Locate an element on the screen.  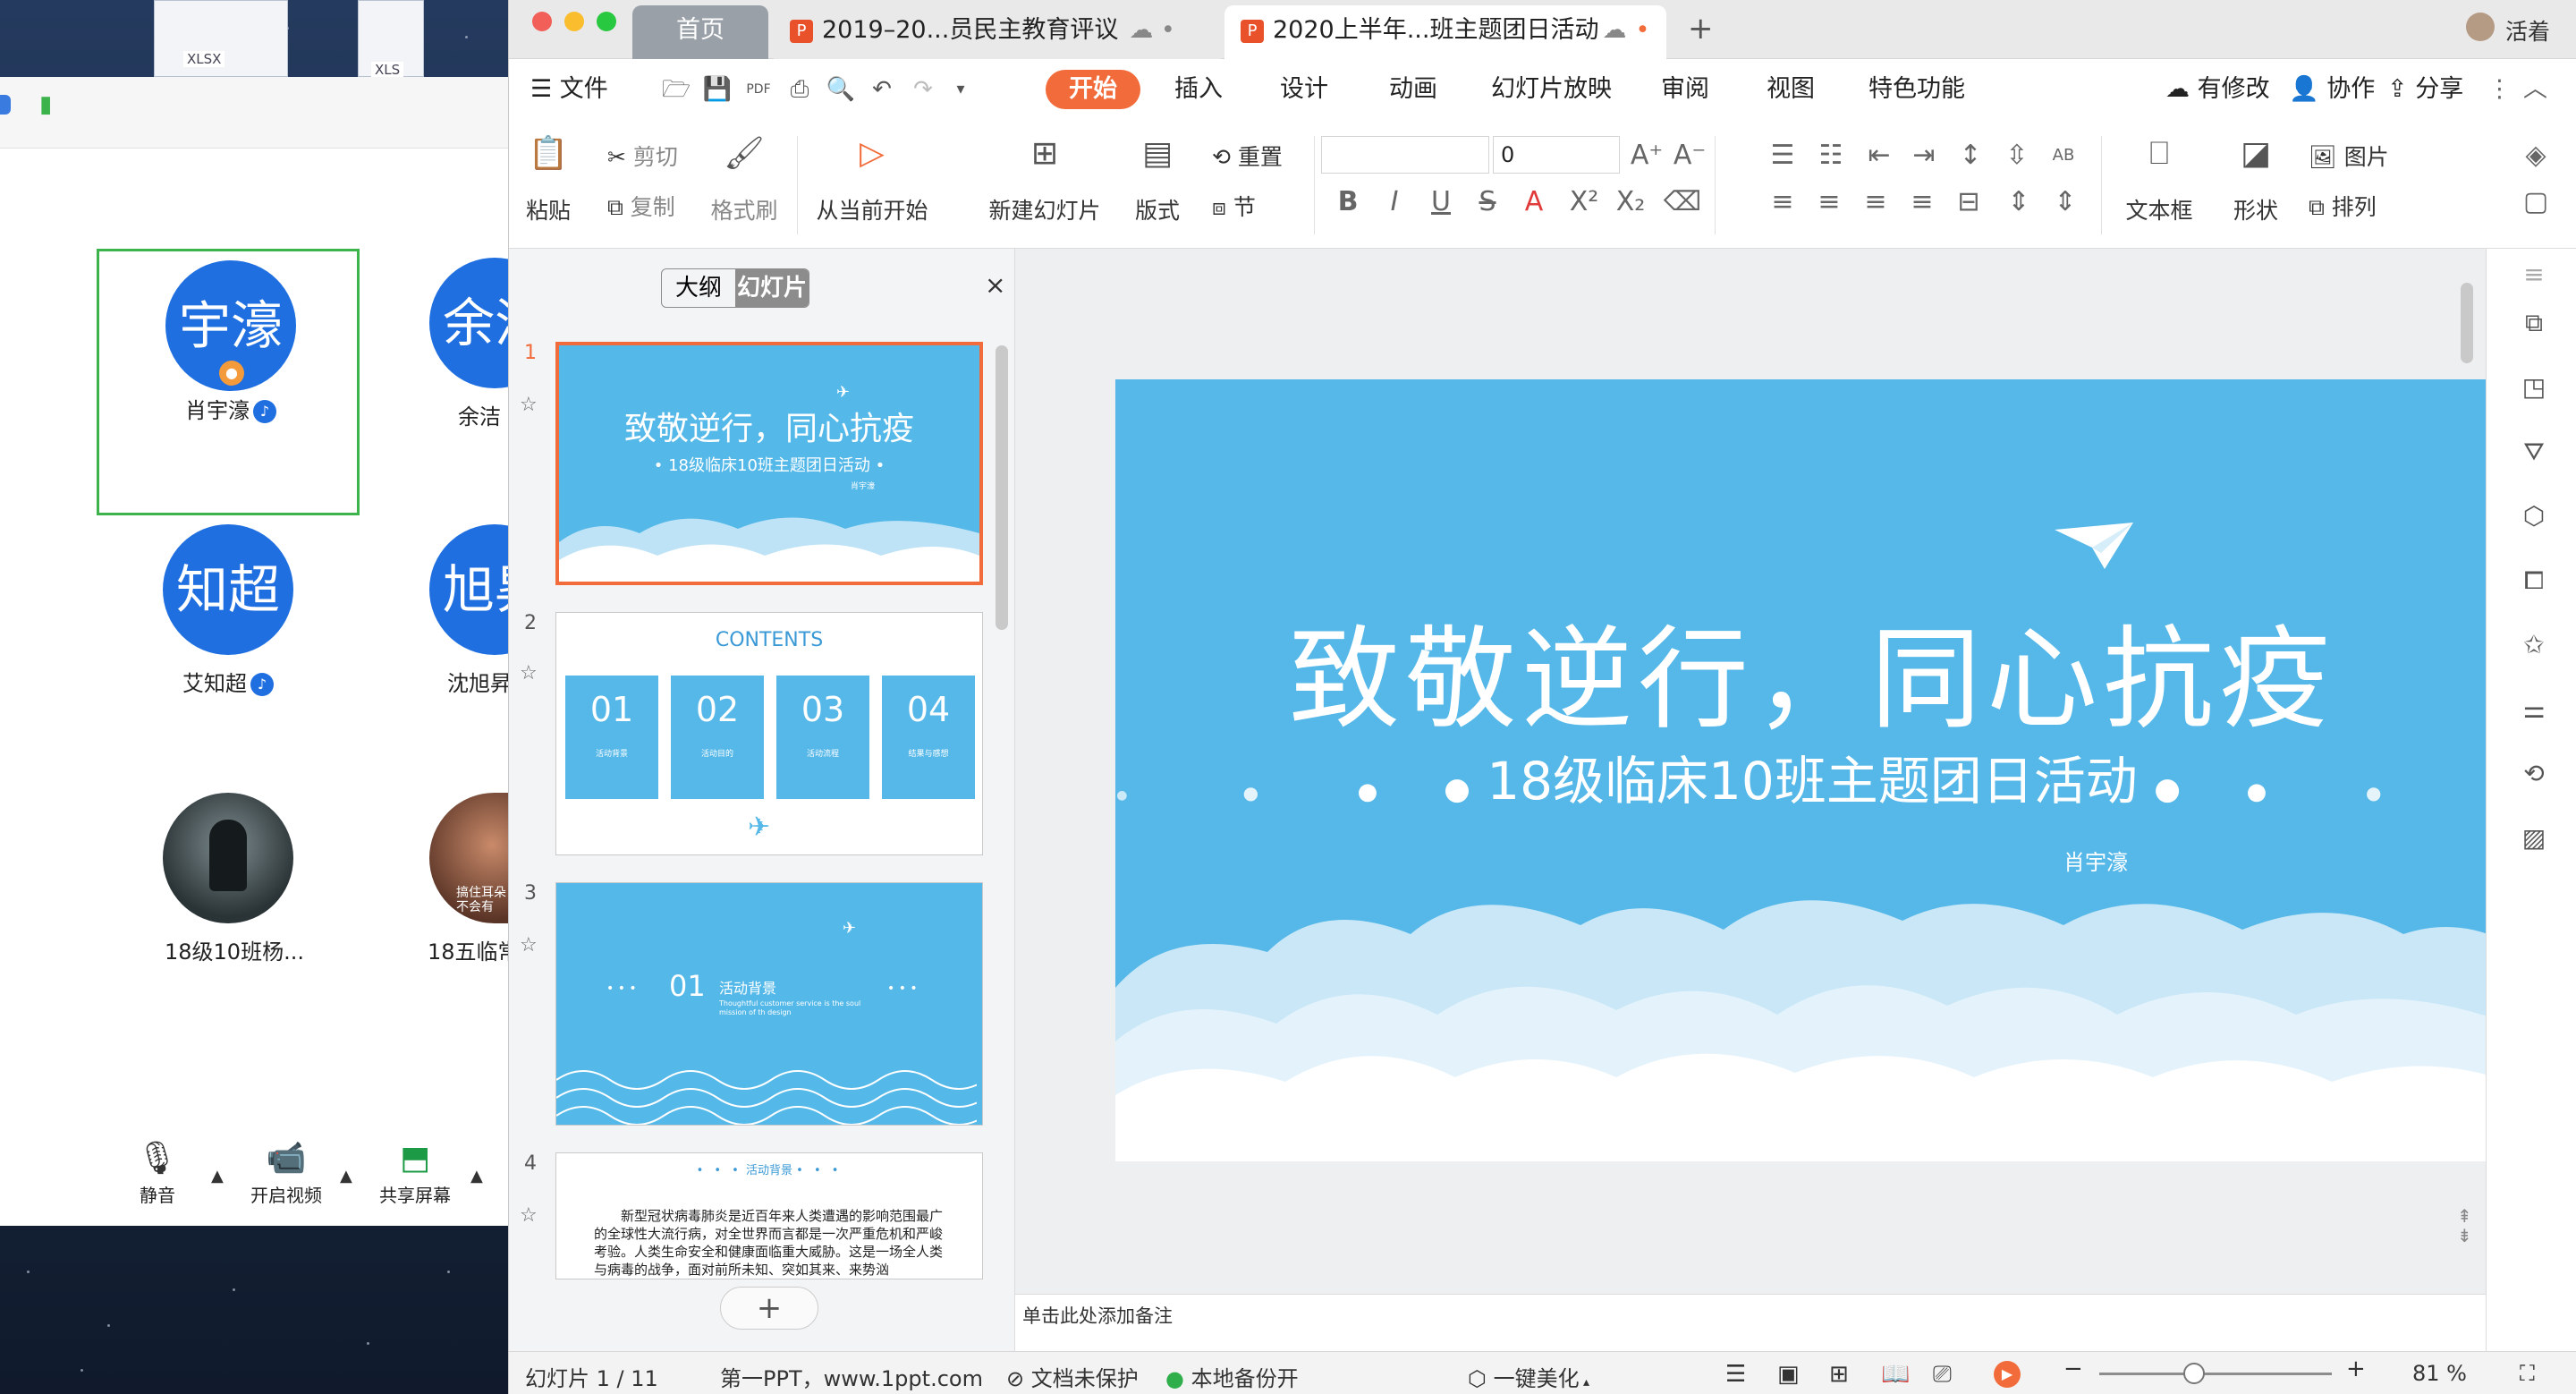
minimize-window-icon is located at coordinates (574, 21).